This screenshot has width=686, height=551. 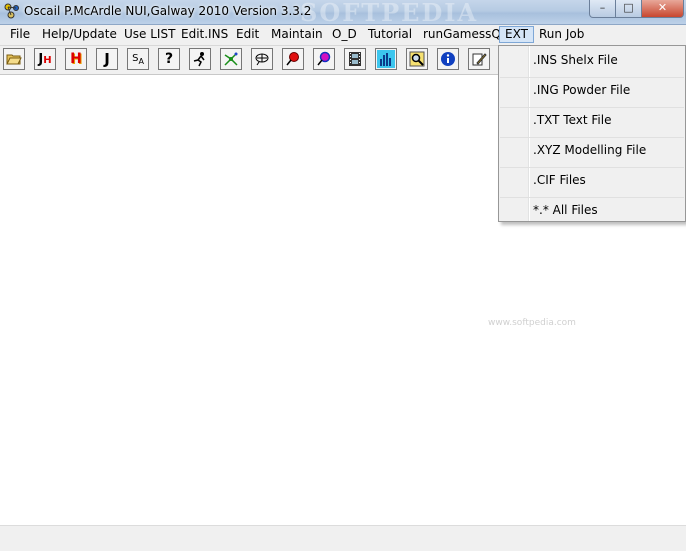 I want to click on runner-icon, so click(x=199, y=59).